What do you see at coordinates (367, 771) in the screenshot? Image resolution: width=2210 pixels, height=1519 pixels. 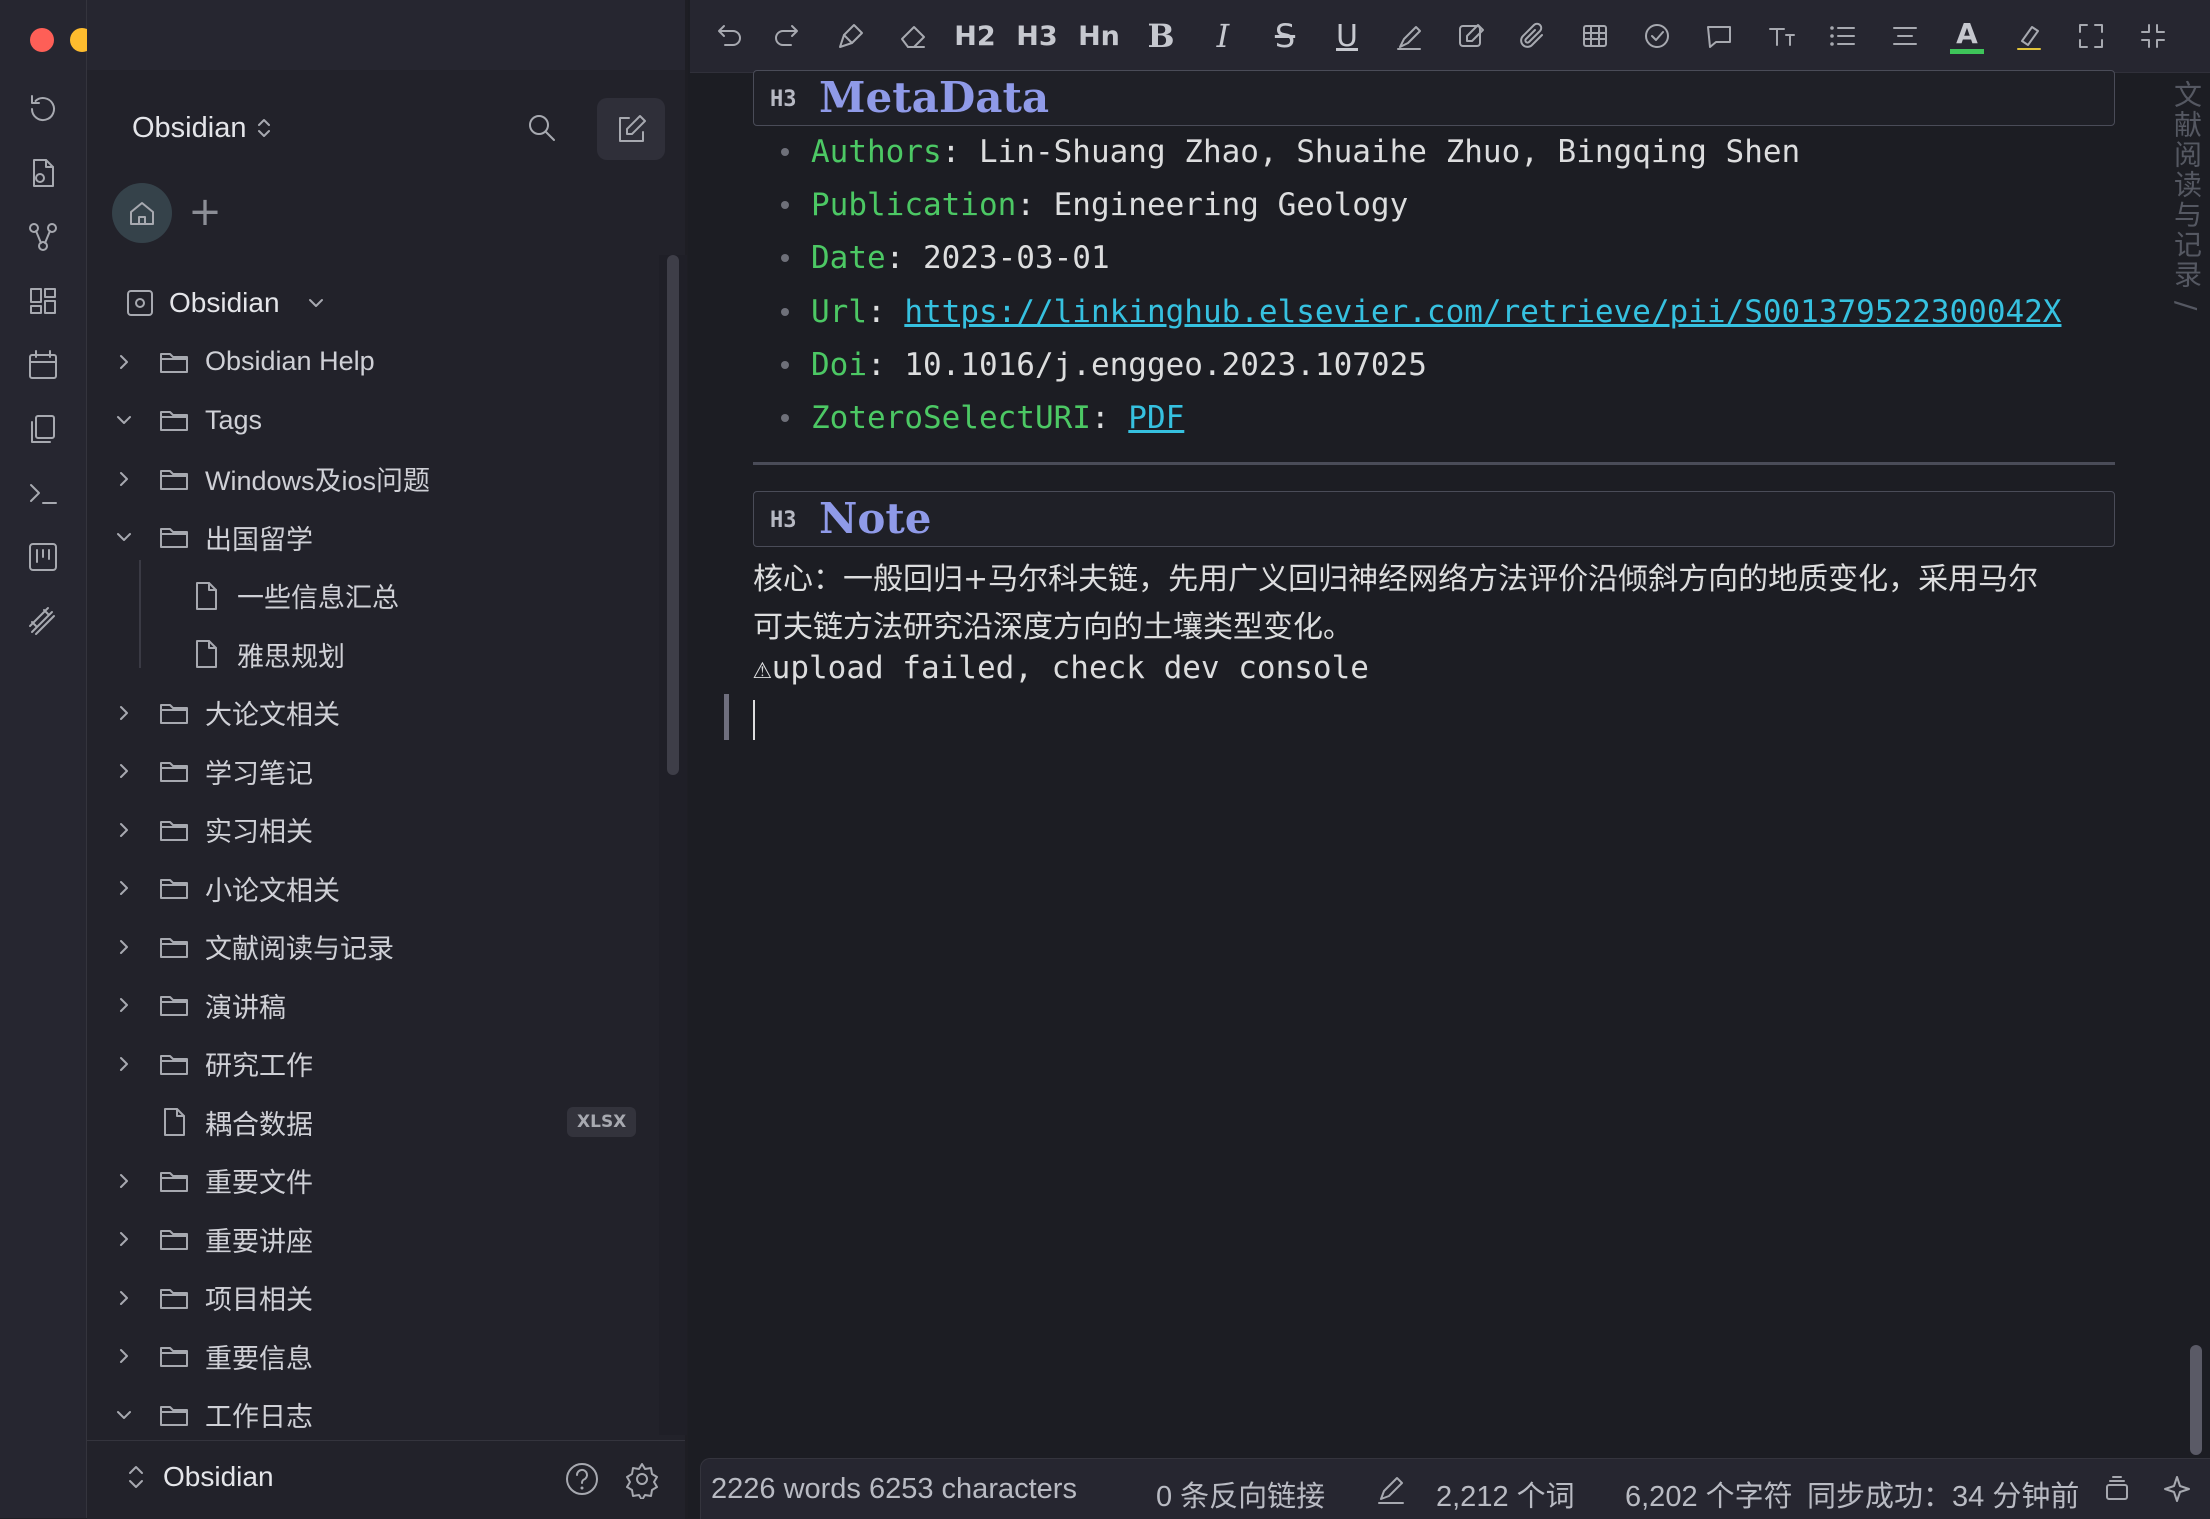 I see `folder-item: 学习笔记` at bounding box center [367, 771].